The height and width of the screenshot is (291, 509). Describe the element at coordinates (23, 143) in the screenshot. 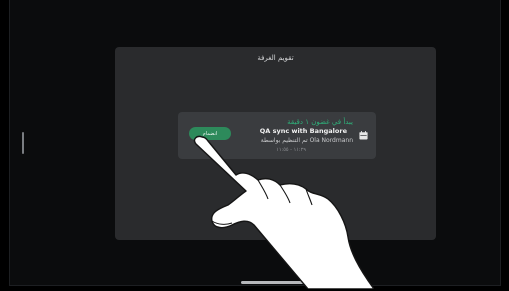

I see `side-button` at that location.